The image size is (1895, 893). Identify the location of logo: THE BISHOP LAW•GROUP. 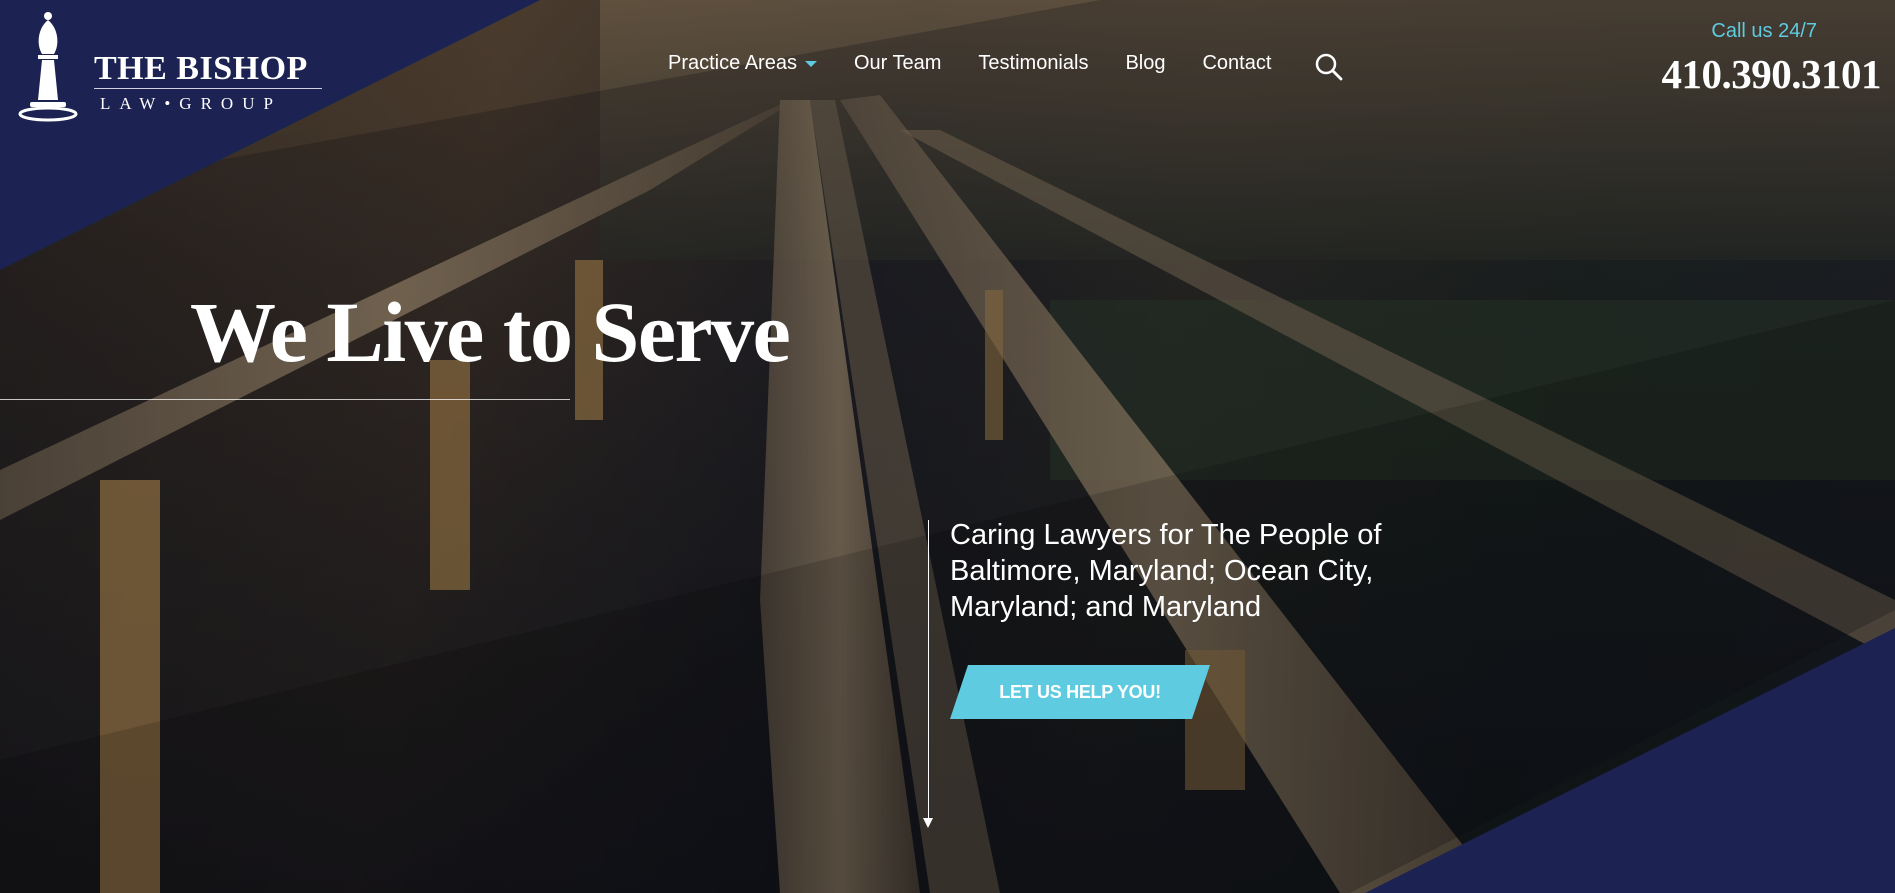
(170, 66).